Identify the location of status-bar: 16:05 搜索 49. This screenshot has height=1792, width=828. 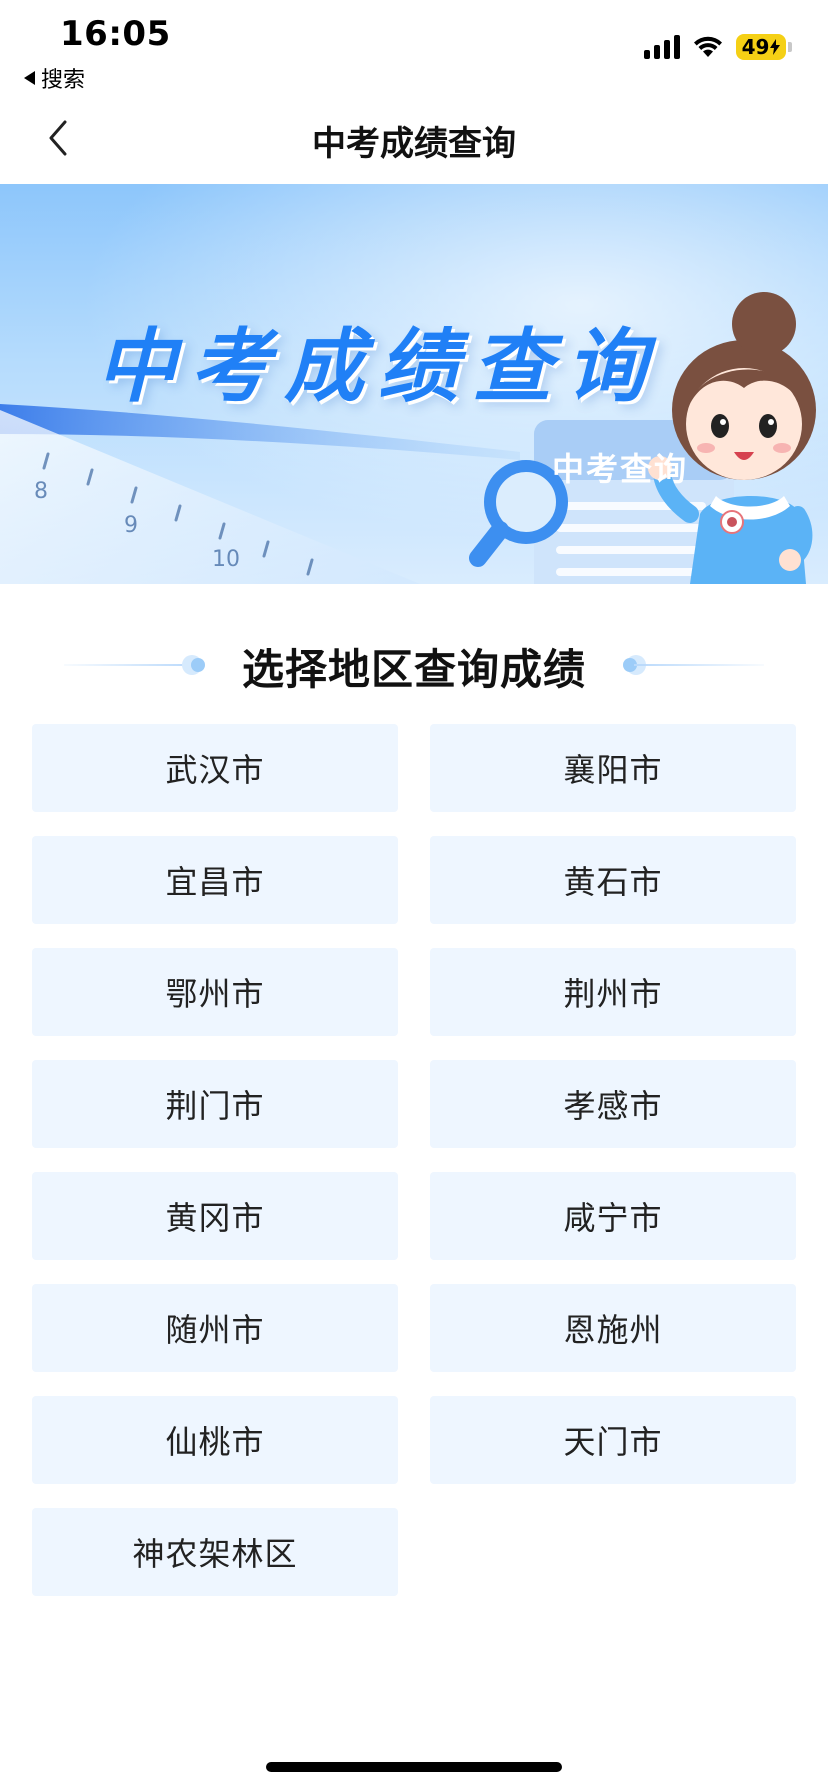
(414, 47).